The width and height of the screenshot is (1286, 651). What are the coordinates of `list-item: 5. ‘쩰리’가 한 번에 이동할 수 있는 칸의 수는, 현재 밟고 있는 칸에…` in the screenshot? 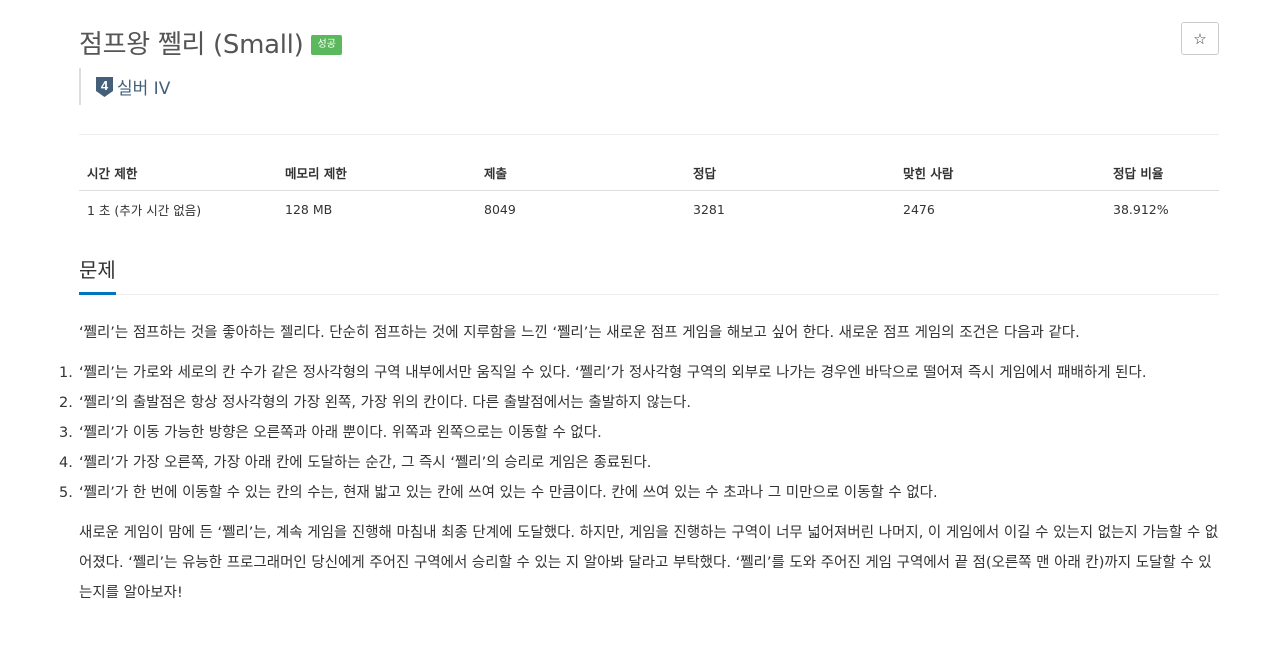 It's located at (639, 493).